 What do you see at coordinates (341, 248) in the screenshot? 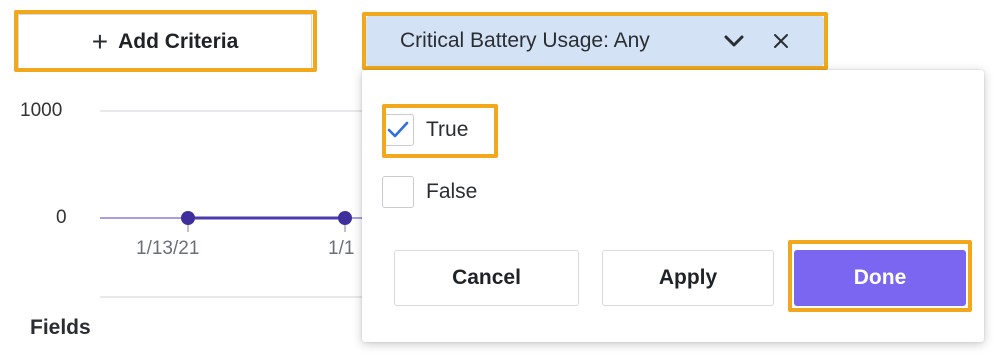
I see `x-tick-label: 1/1` at bounding box center [341, 248].